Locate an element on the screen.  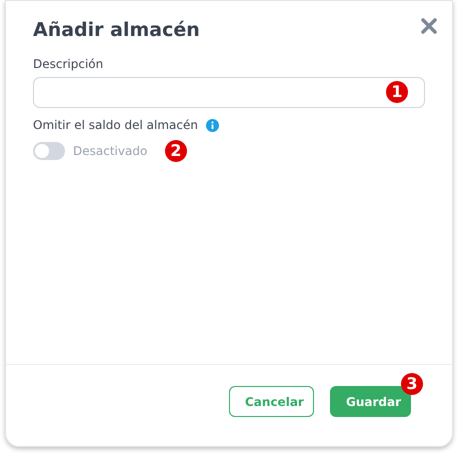
info-icon is located at coordinates (212, 125).